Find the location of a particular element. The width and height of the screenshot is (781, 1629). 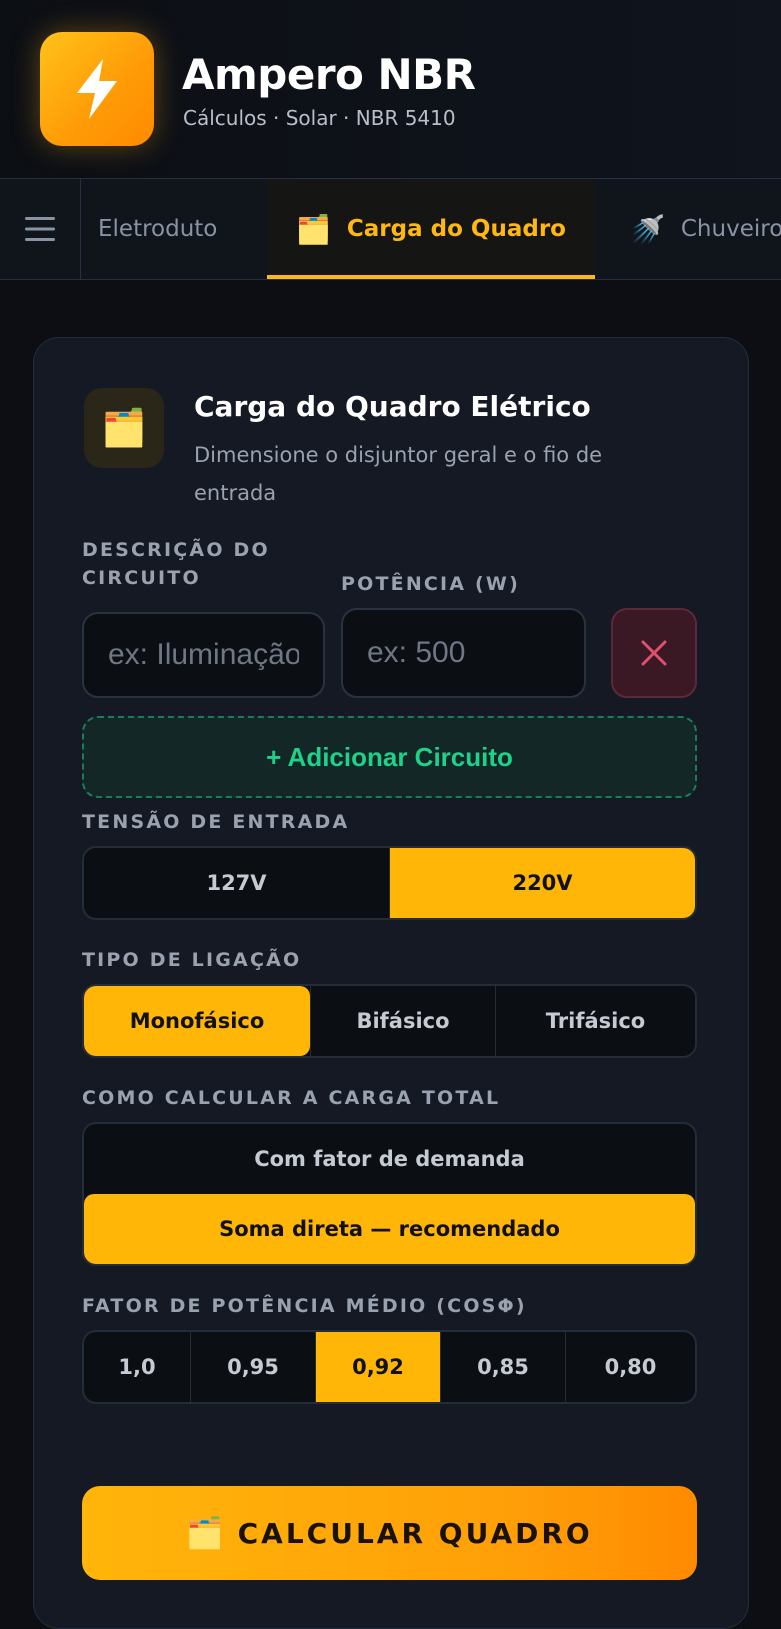

remove-circuit-button is located at coordinates (654, 653).